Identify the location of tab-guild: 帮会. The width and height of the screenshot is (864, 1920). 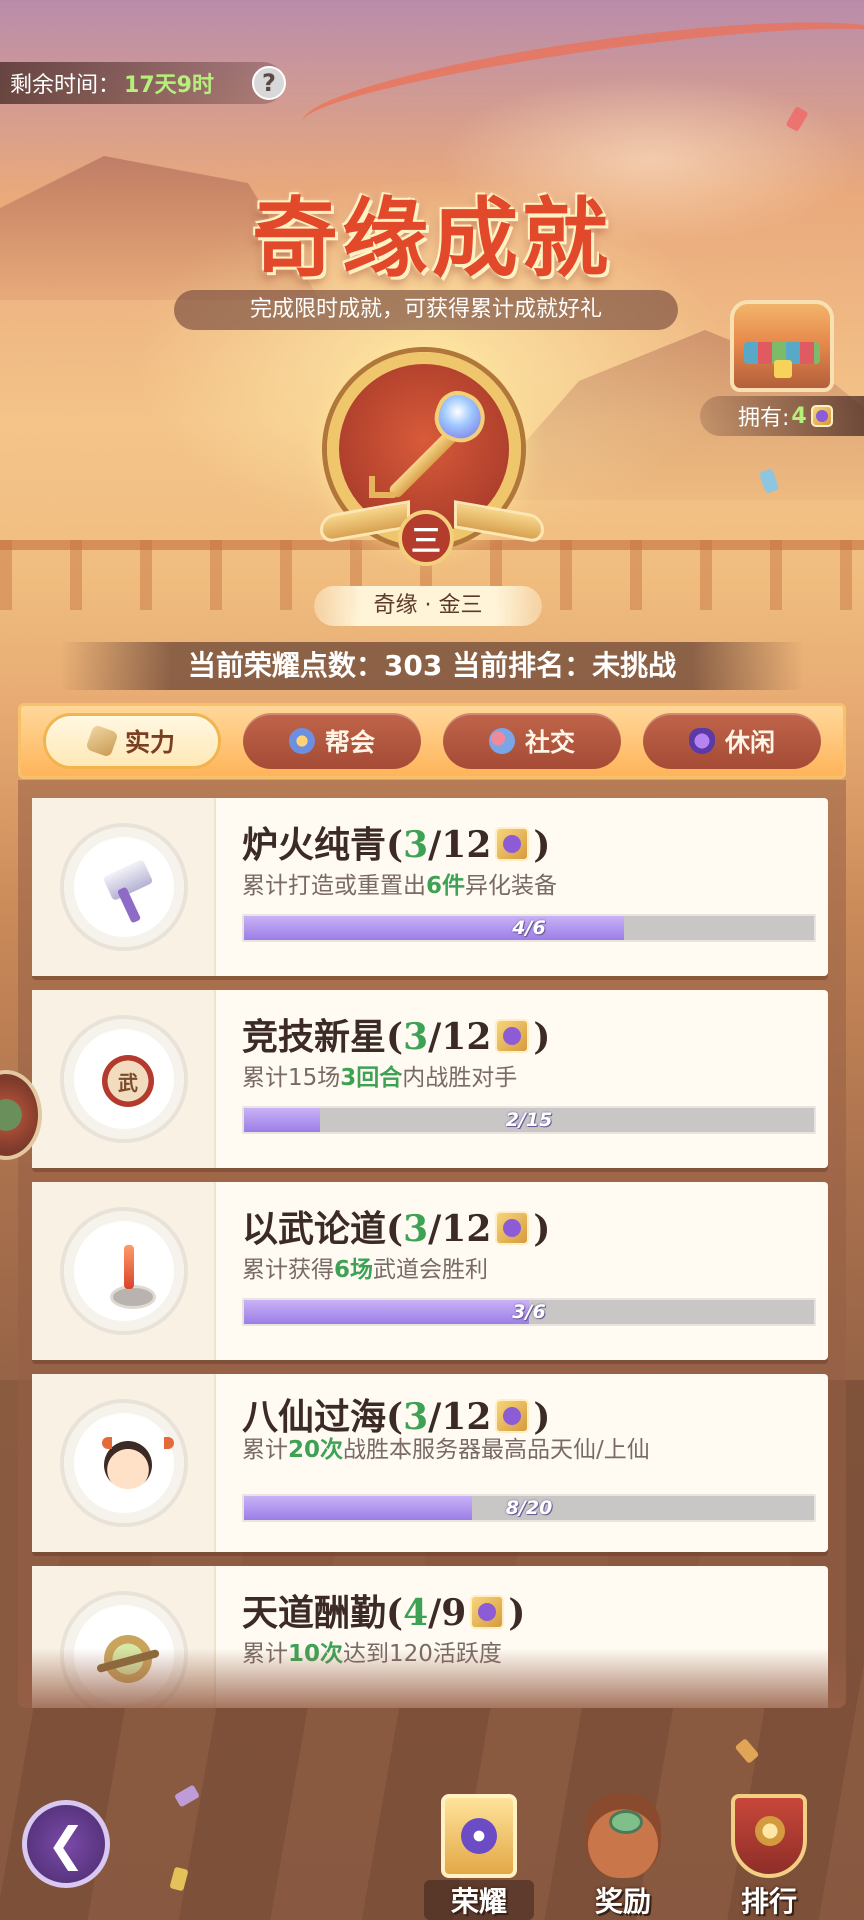
(332, 741).